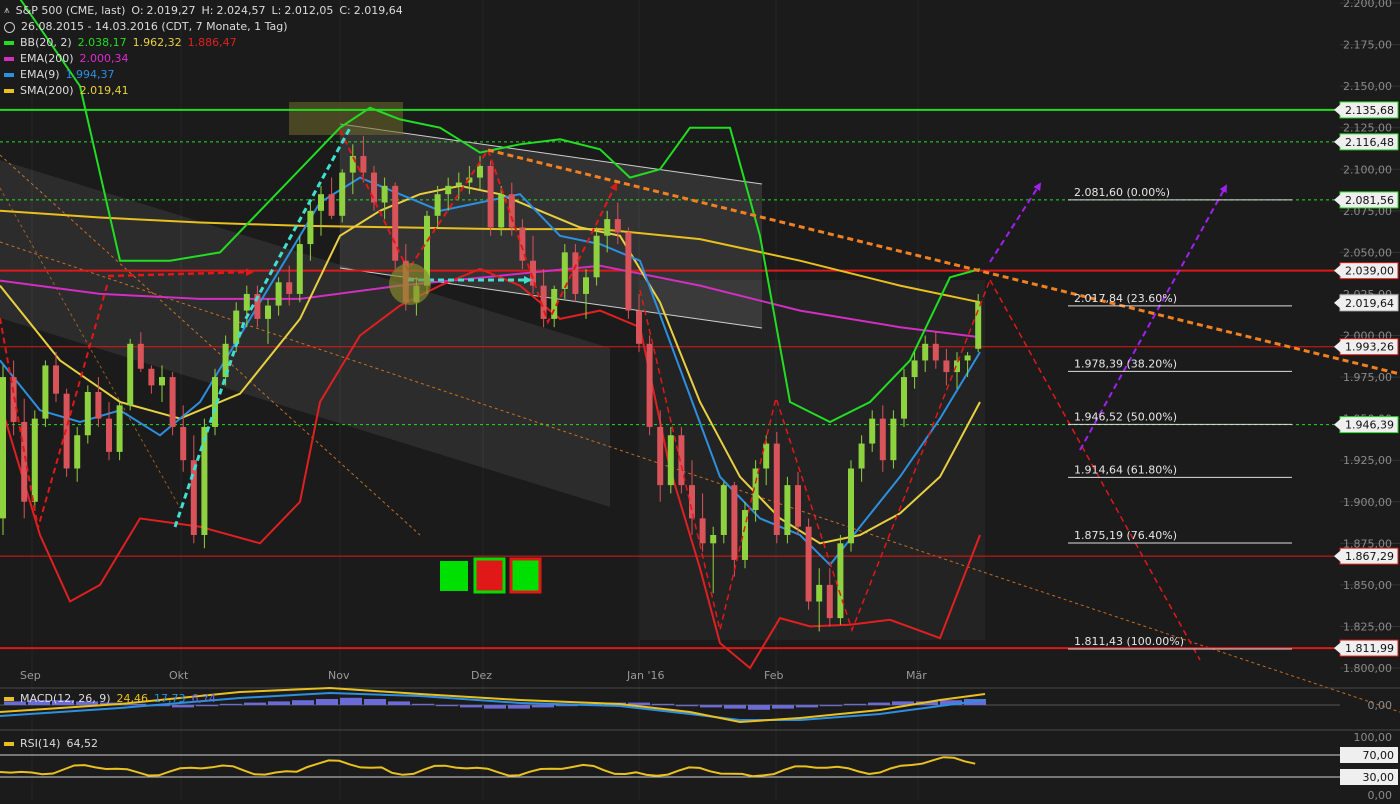  What do you see at coordinates (309, 10) in the screenshot?
I see `low-value: 2.012,05` at bounding box center [309, 10].